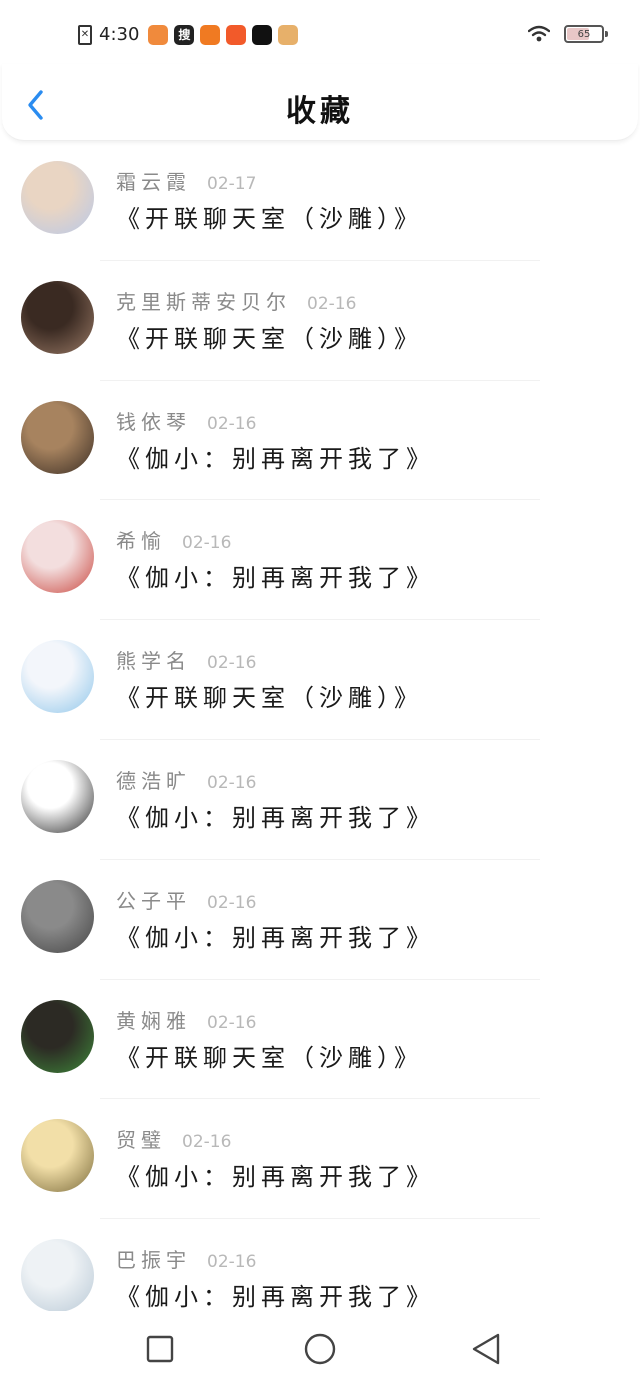  What do you see at coordinates (320, 1159) in the screenshot?
I see `list-item: 贸璧 02-16 《伽小：别再离开我了》` at bounding box center [320, 1159].